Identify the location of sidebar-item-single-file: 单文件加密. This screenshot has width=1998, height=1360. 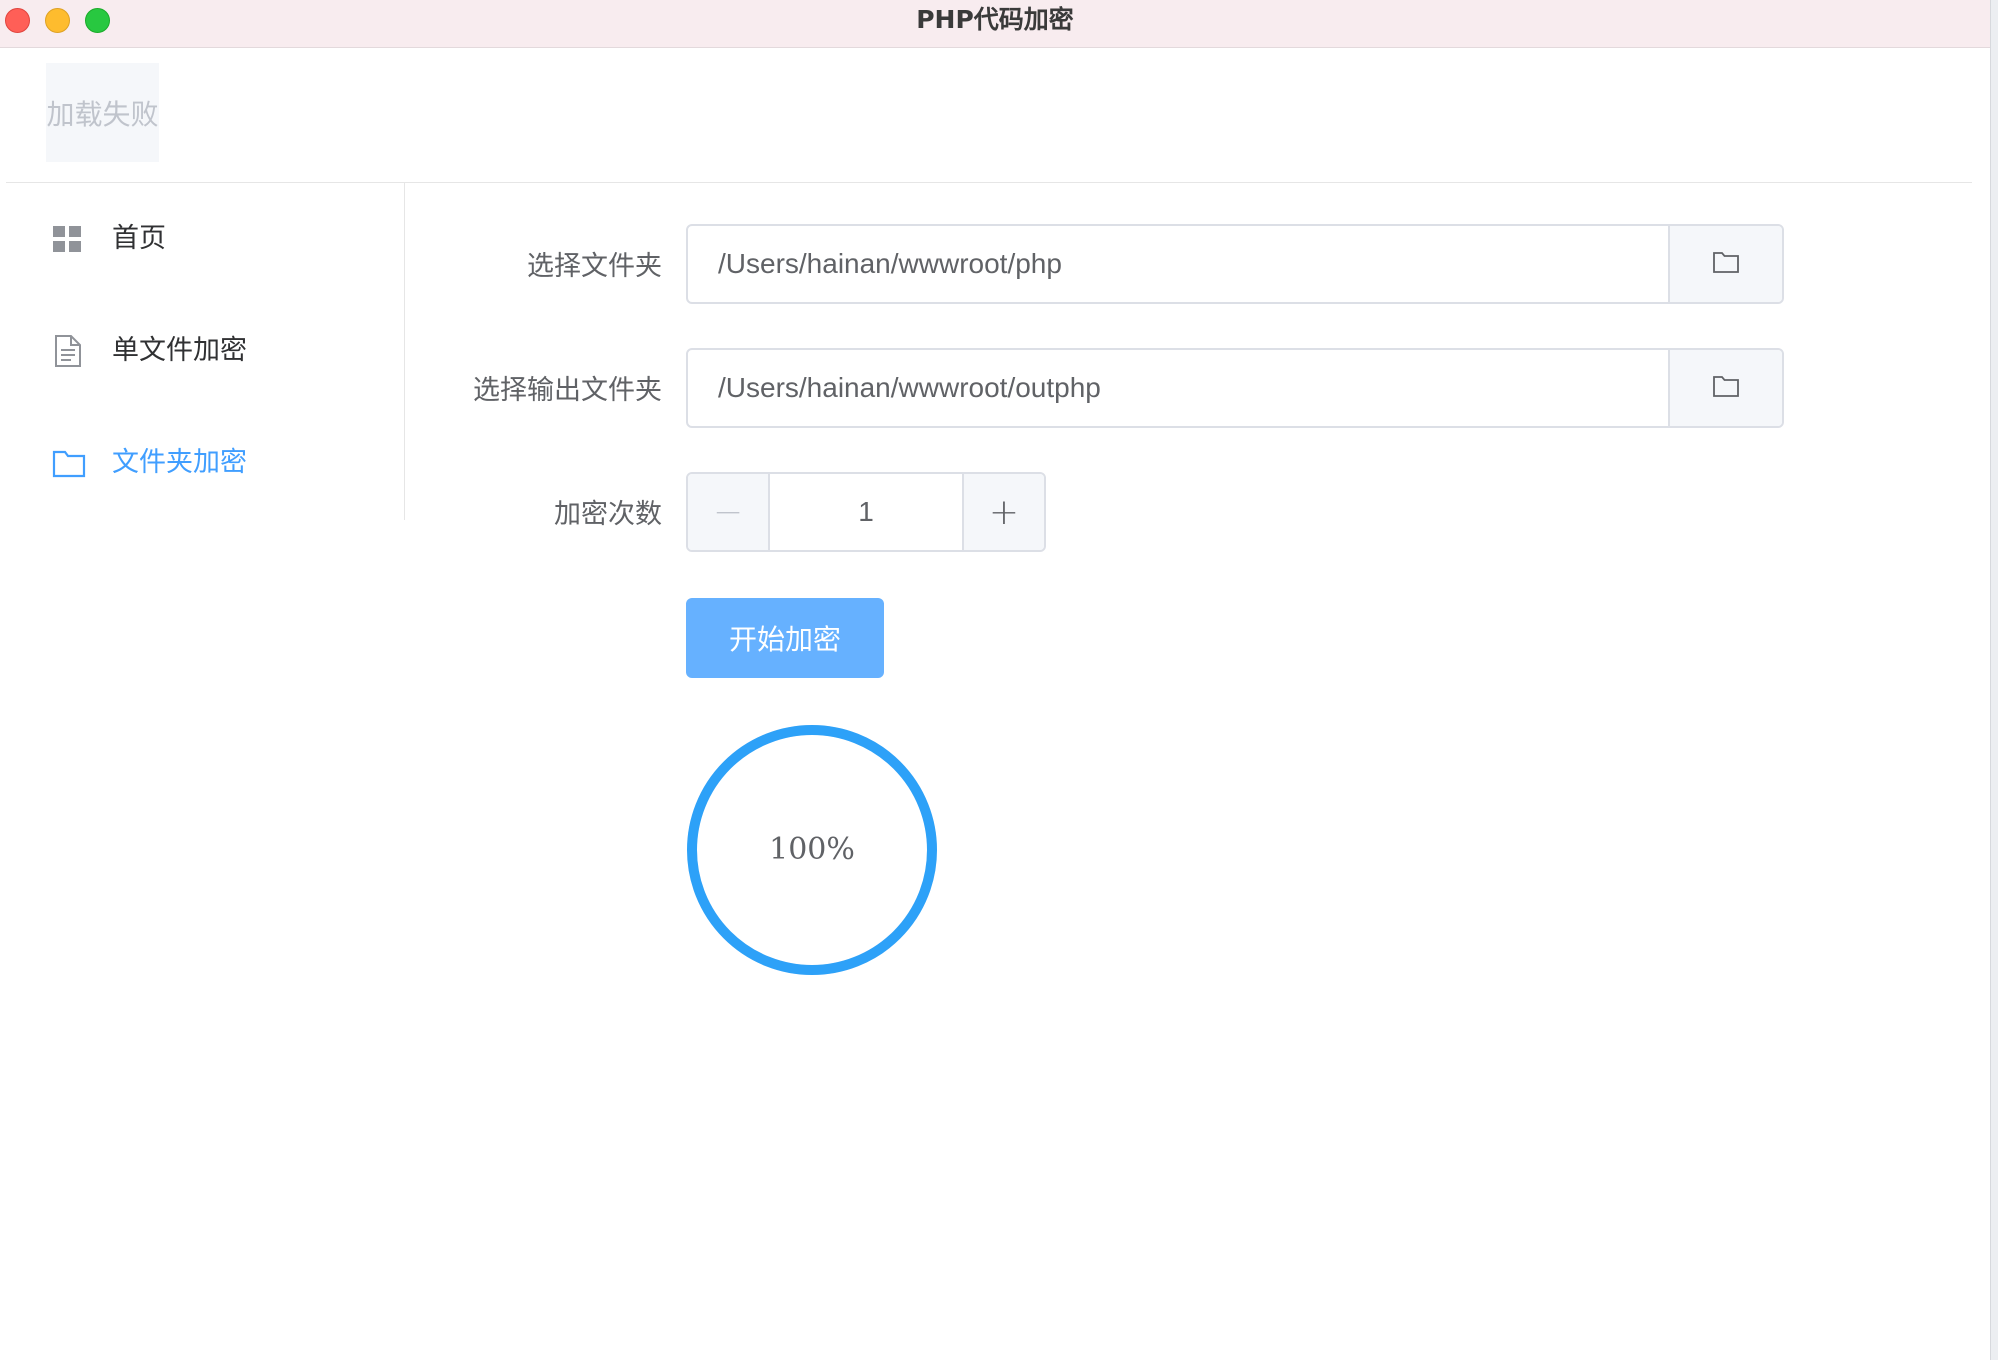
(205, 351).